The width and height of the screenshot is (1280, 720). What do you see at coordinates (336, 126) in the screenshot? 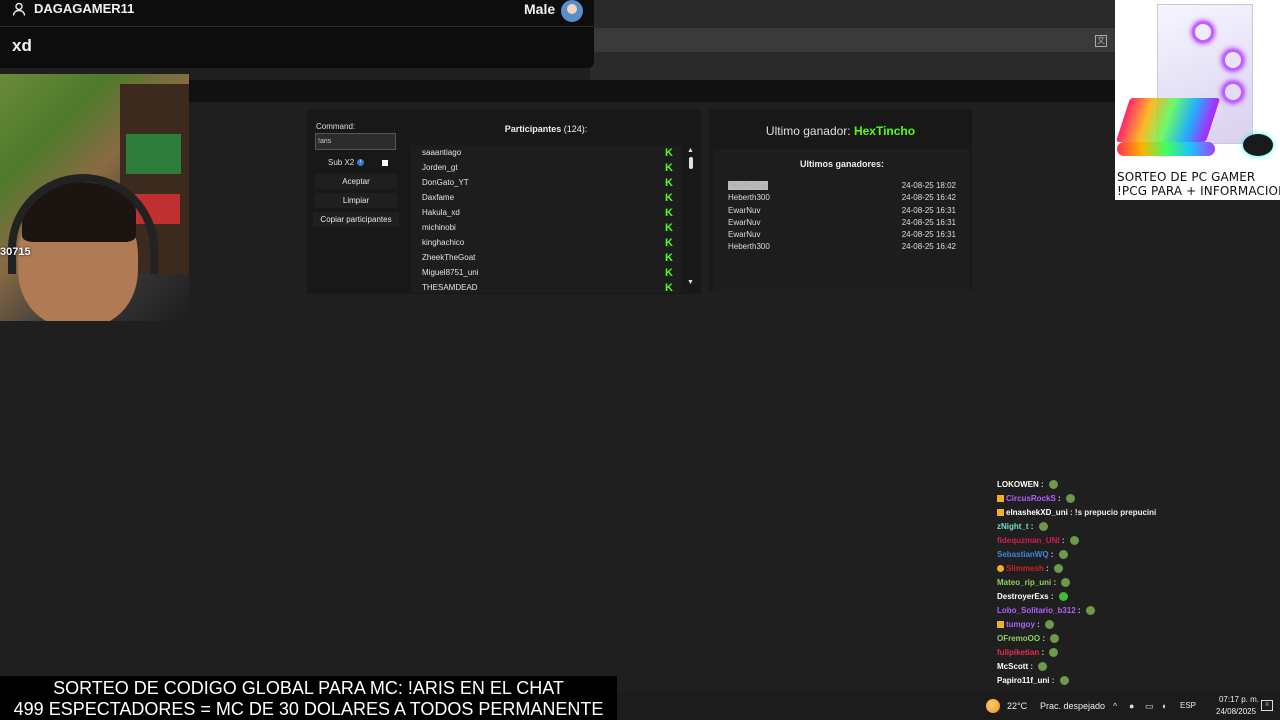
I see `command-label: Command:` at bounding box center [336, 126].